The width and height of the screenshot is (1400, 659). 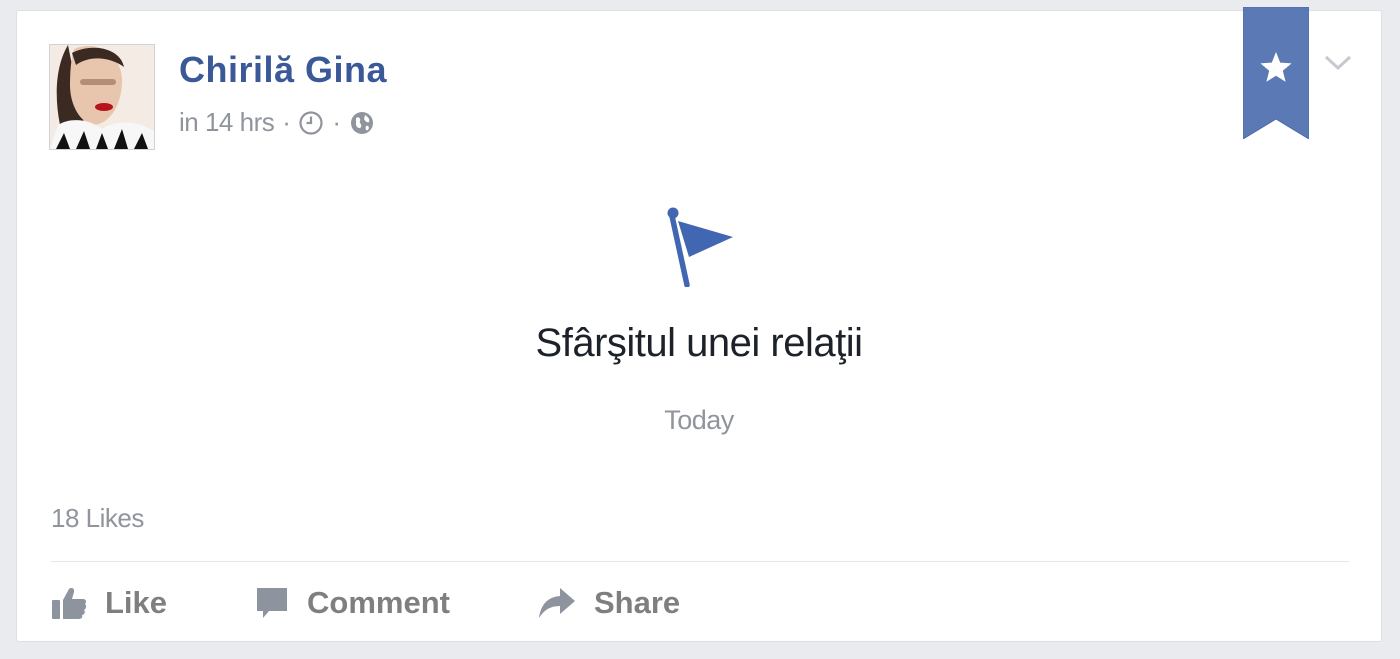 What do you see at coordinates (637, 602) in the screenshot?
I see `share-label: Share` at bounding box center [637, 602].